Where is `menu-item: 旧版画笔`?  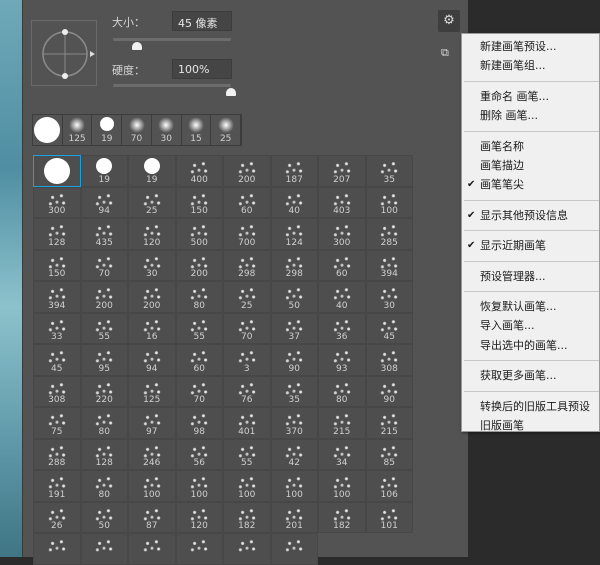
menu-item: 旧版画笔 is located at coordinates (530, 425).